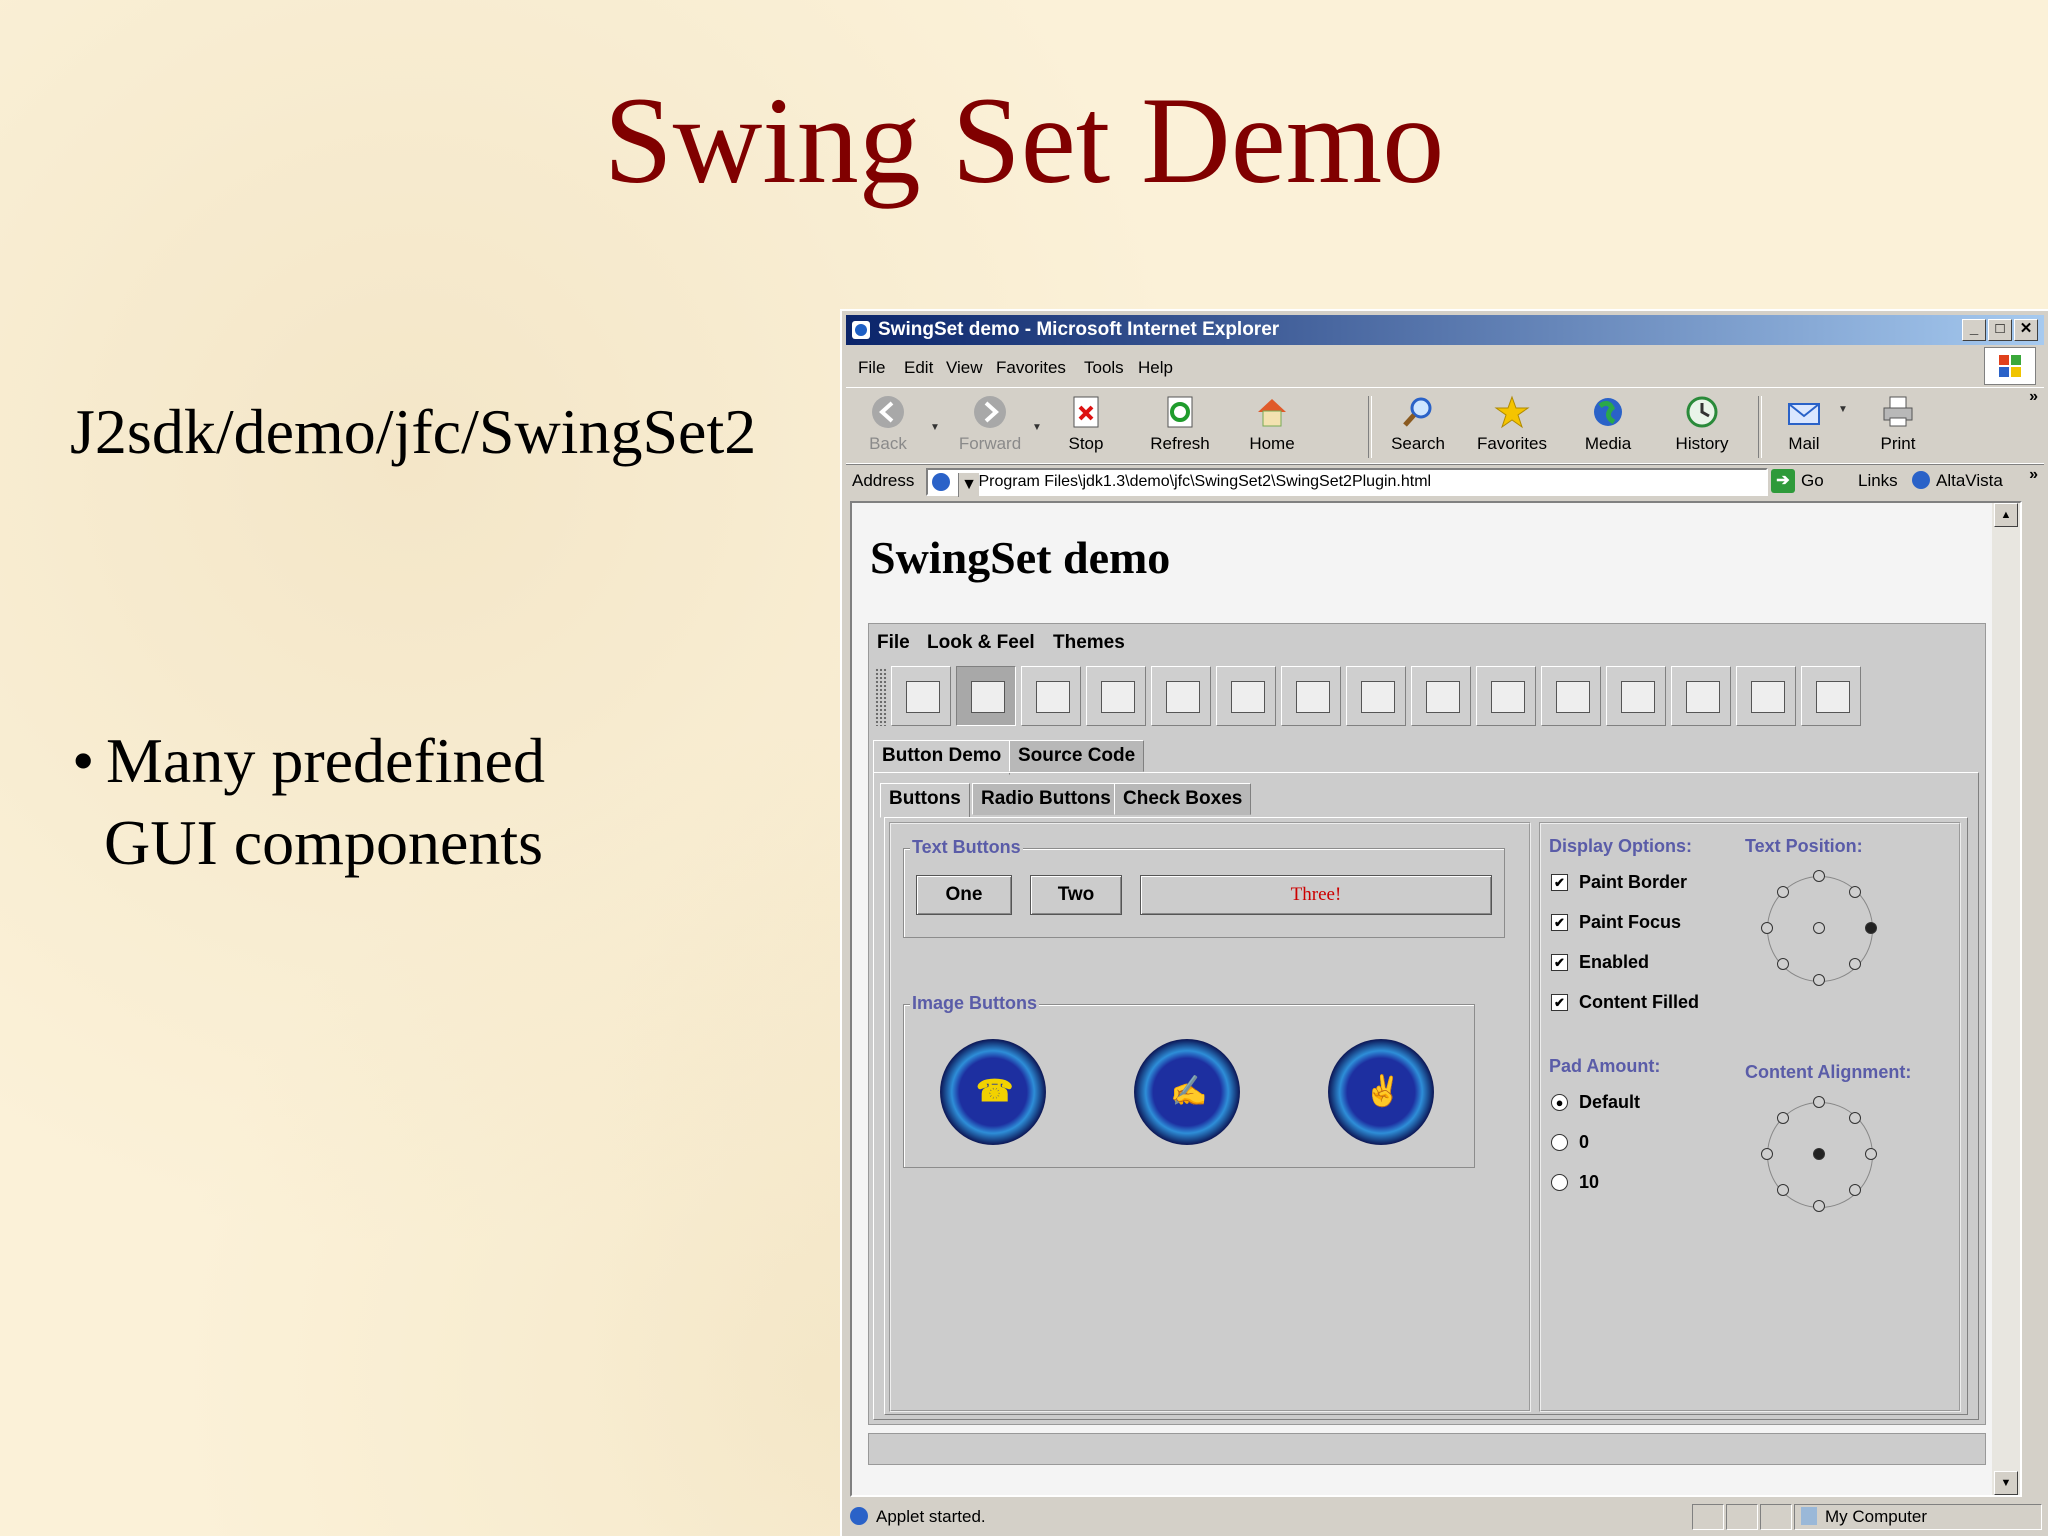 The height and width of the screenshot is (1536, 2048). I want to click on tree-icon, so click(1833, 697).